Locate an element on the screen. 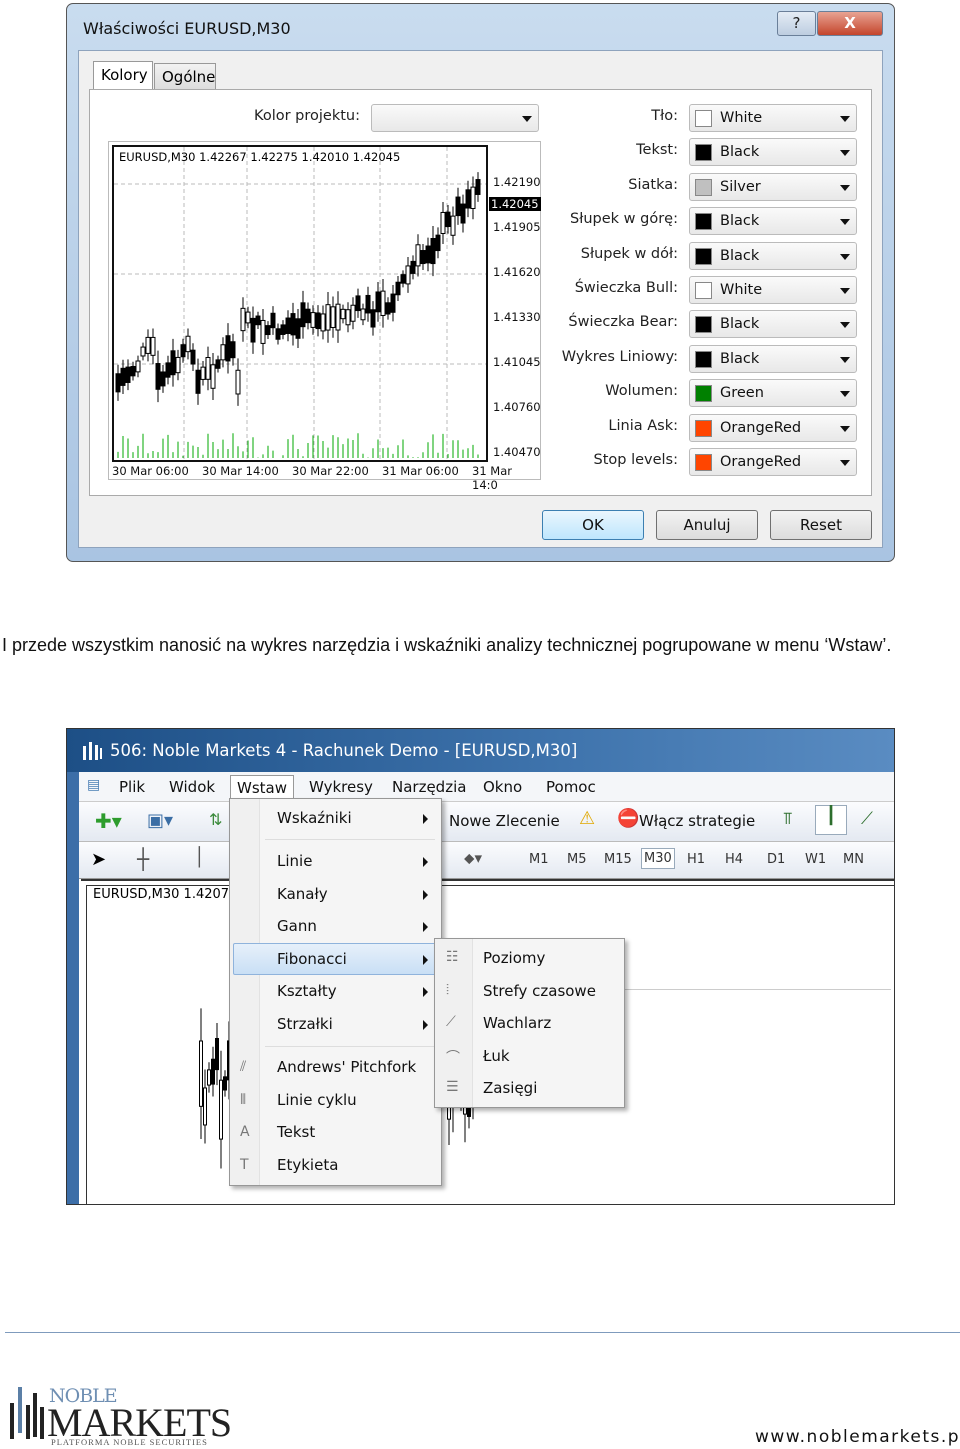 The width and height of the screenshot is (960, 1449). menu-wstaw: Wstaw is located at coordinates (262, 787).